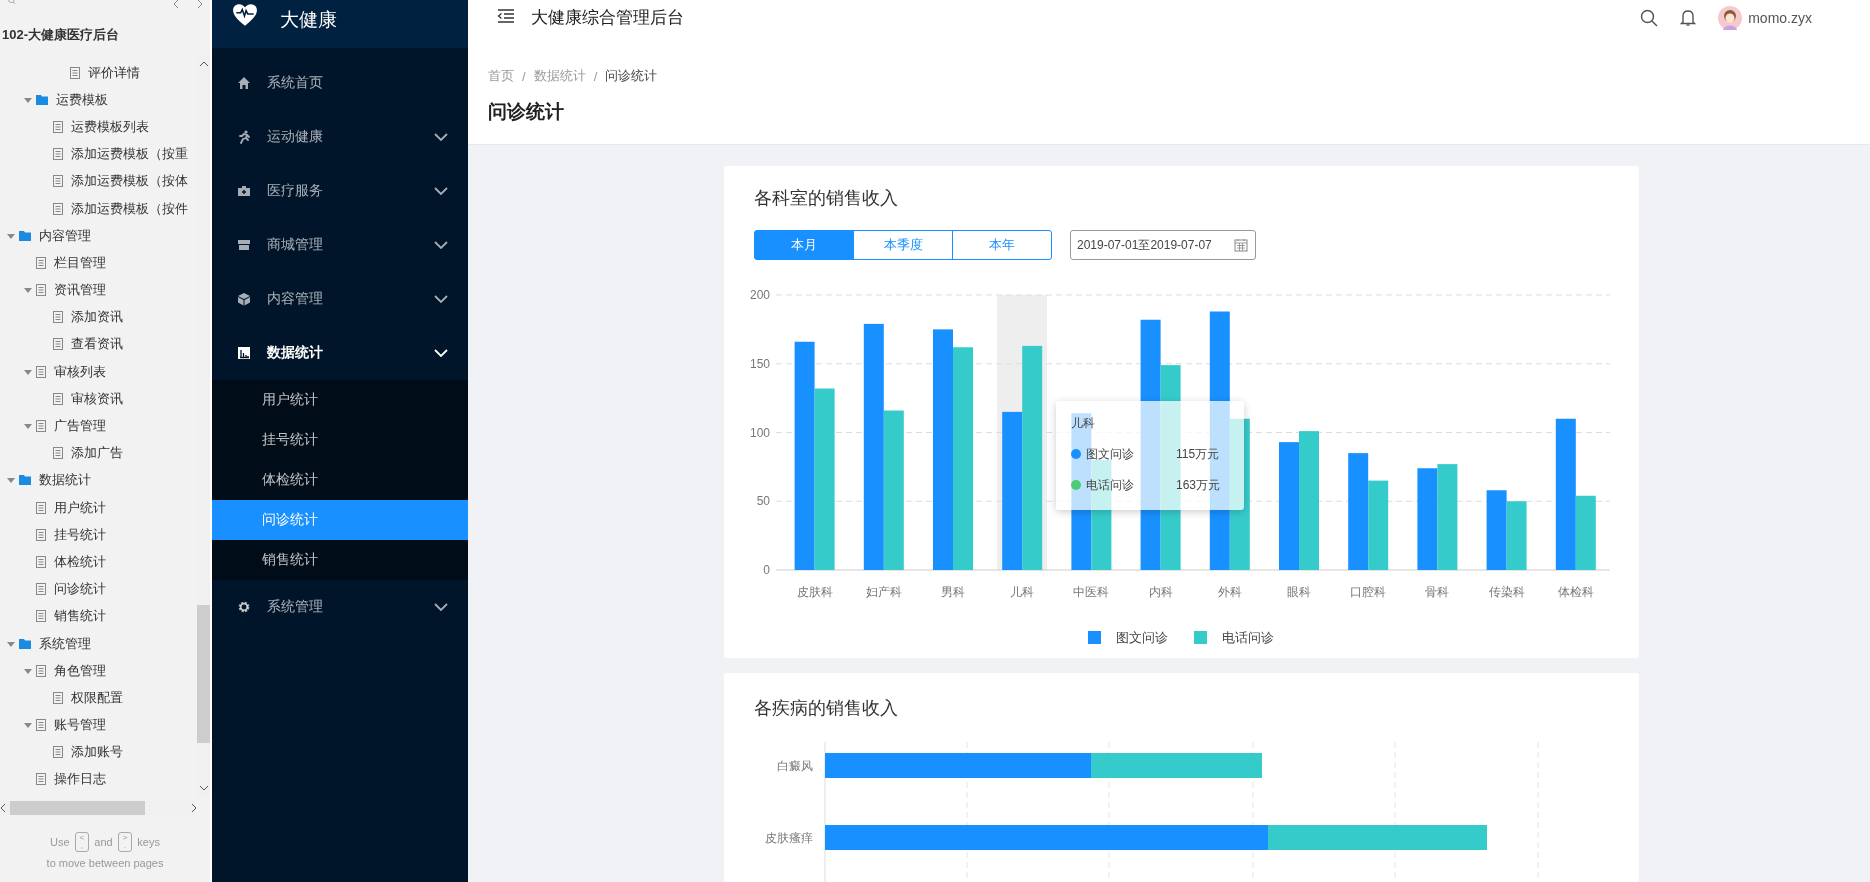  I want to click on y-tick-label: 白癜风, so click(795, 766).